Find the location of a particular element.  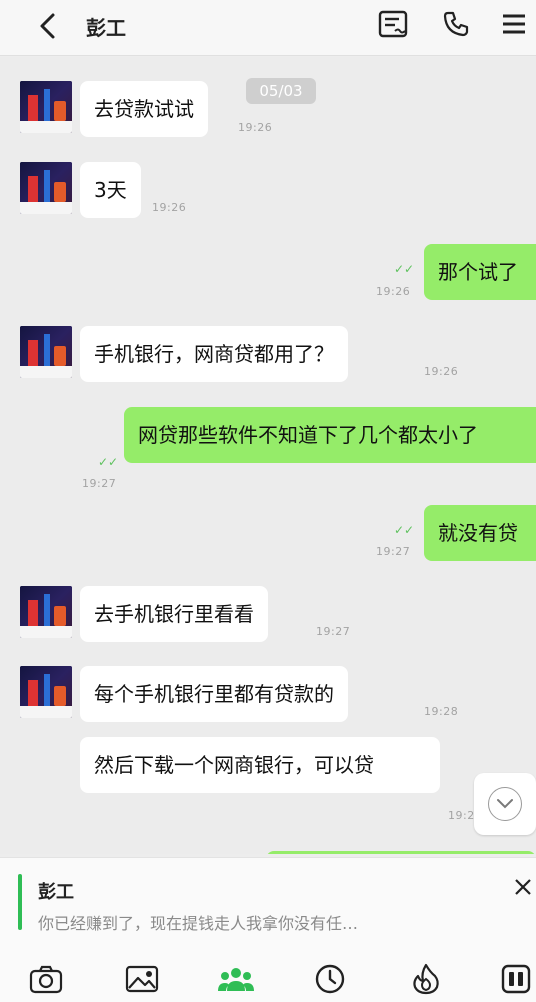

image-icon is located at coordinates (142, 979).